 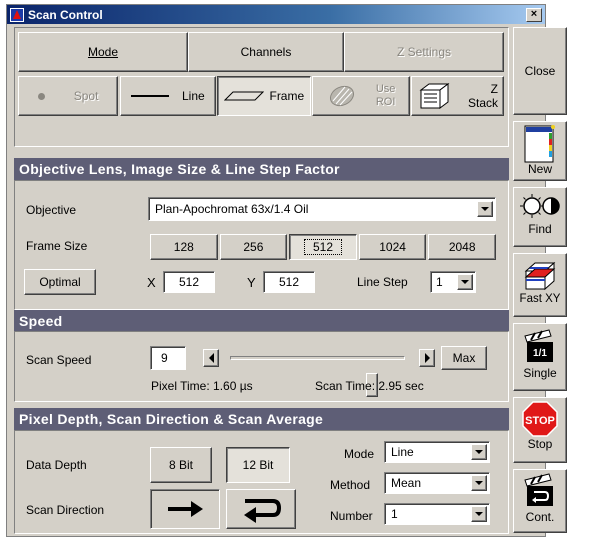 I want to click on close-button: Close, so click(x=540, y=71).